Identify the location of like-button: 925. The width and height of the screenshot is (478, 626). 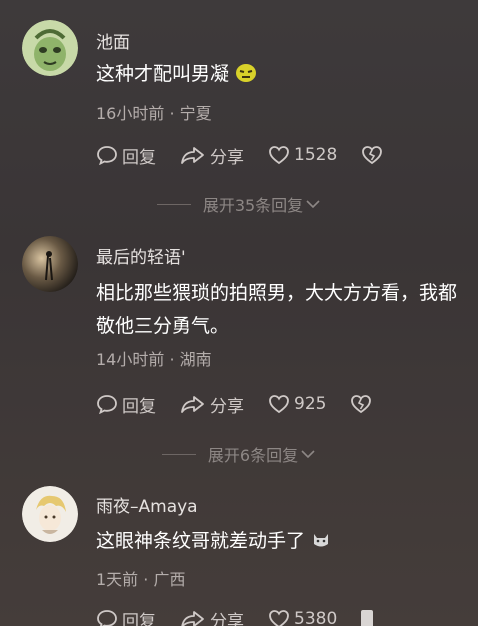
(297, 404).